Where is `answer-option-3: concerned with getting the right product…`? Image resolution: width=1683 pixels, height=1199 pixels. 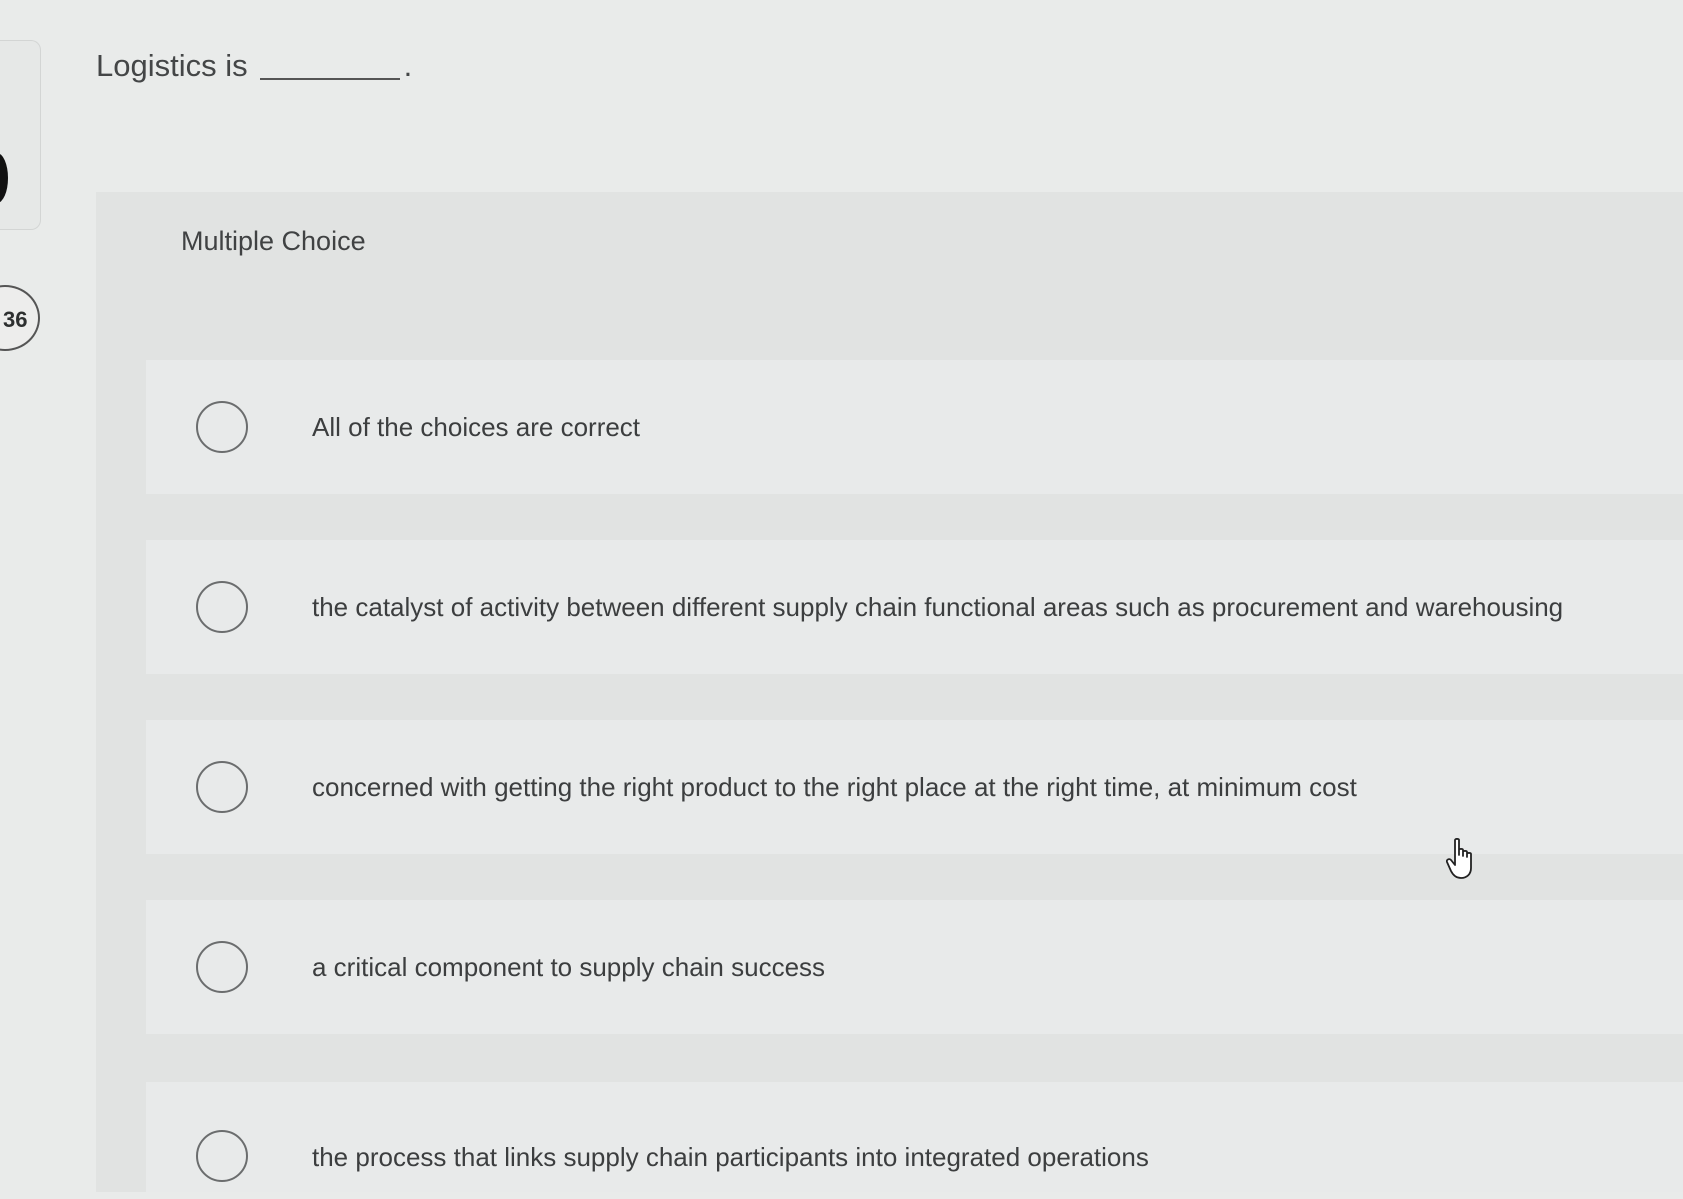 answer-option-3: concerned with getting the right product… is located at coordinates (914, 787).